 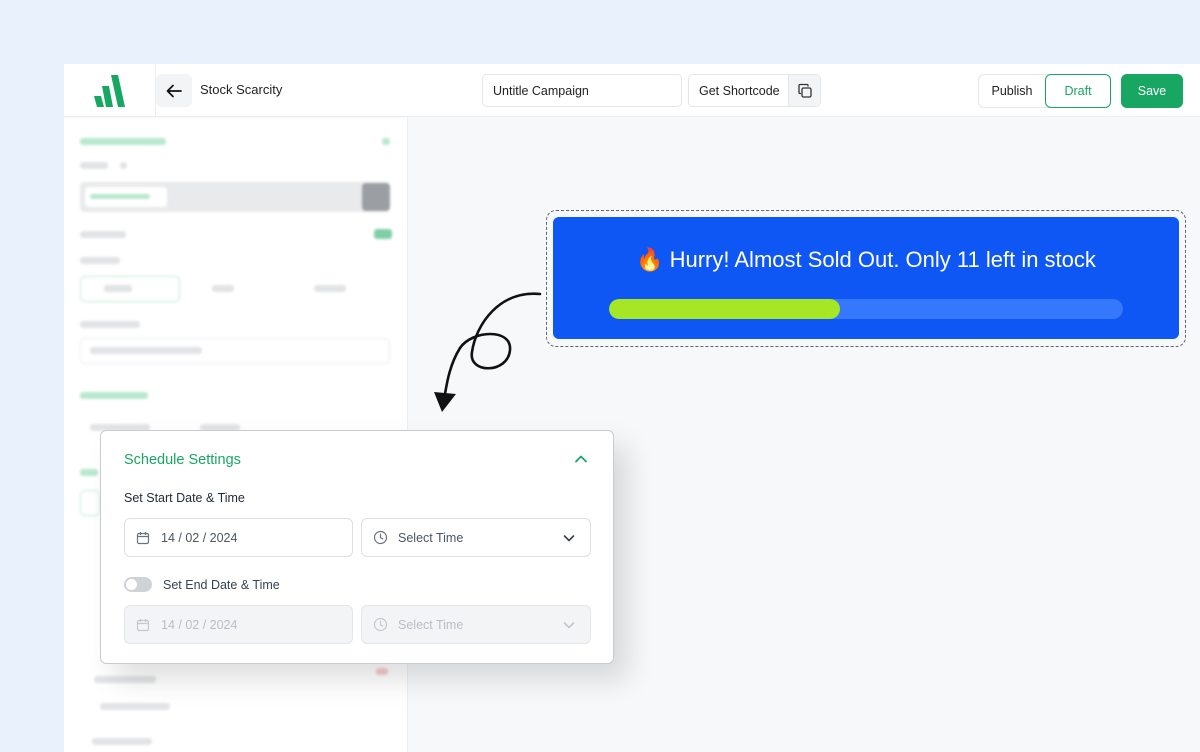 I want to click on publish-button: Publish, so click(x=1012, y=91).